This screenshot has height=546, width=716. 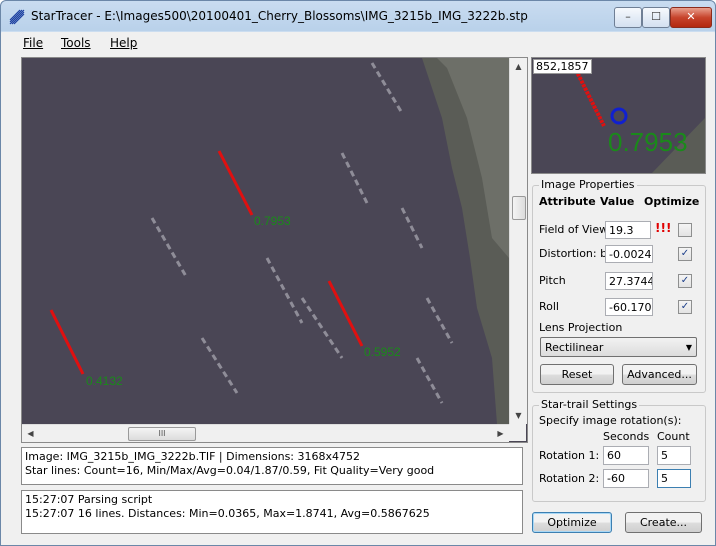 I want to click on reset-button: Reset, so click(x=577, y=374).